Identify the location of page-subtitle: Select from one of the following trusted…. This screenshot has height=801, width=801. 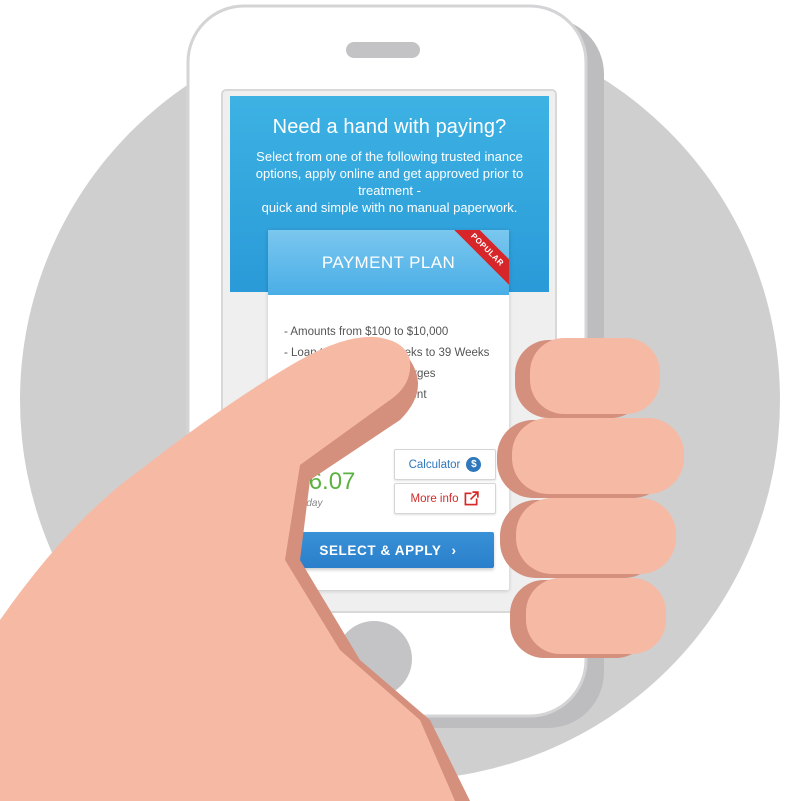
(389, 182).